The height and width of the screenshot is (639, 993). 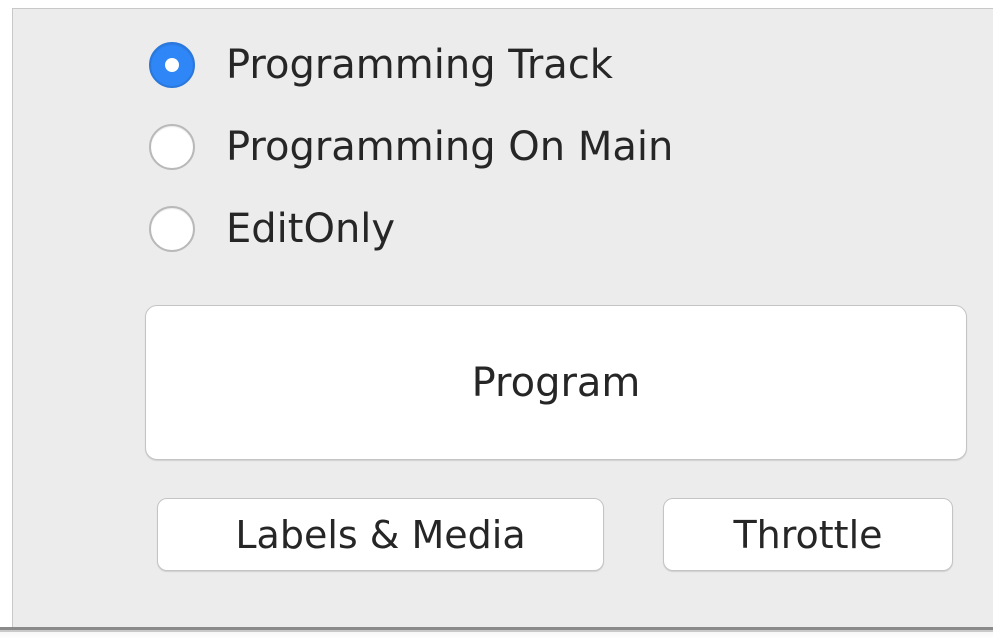 I want to click on radio-checked-icon, so click(x=172, y=65).